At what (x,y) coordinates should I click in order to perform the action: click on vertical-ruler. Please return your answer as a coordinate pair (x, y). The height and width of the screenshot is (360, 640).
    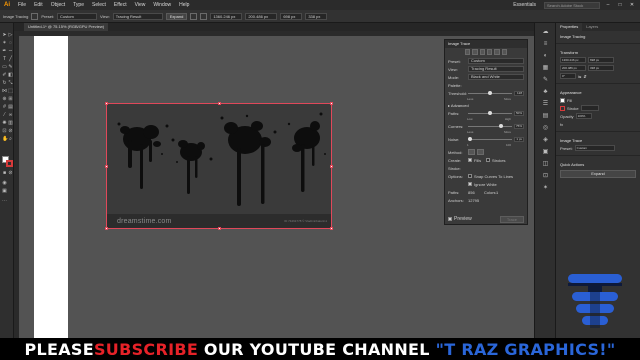
    Looking at the image, I should click on (16, 184).